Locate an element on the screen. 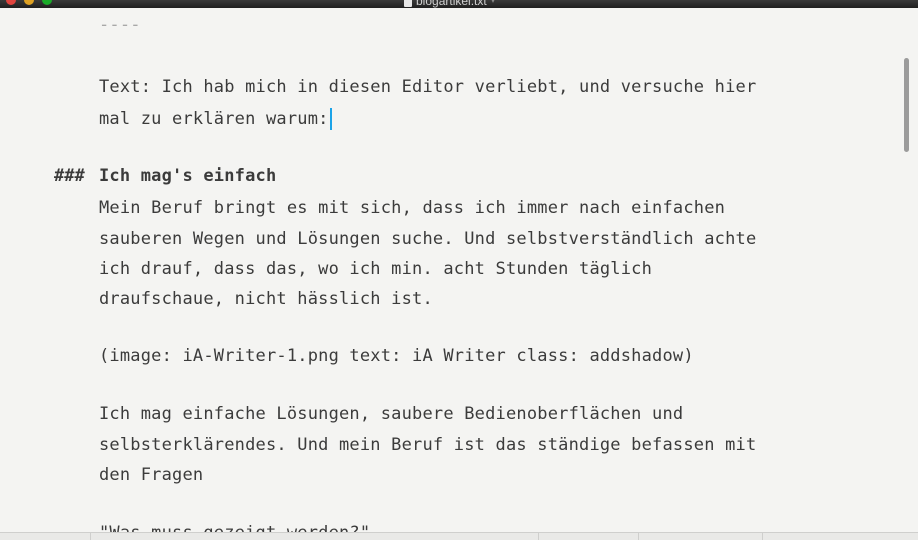  text-line-partial: "Was muss gezeigt werden?" is located at coordinates (234, 527).